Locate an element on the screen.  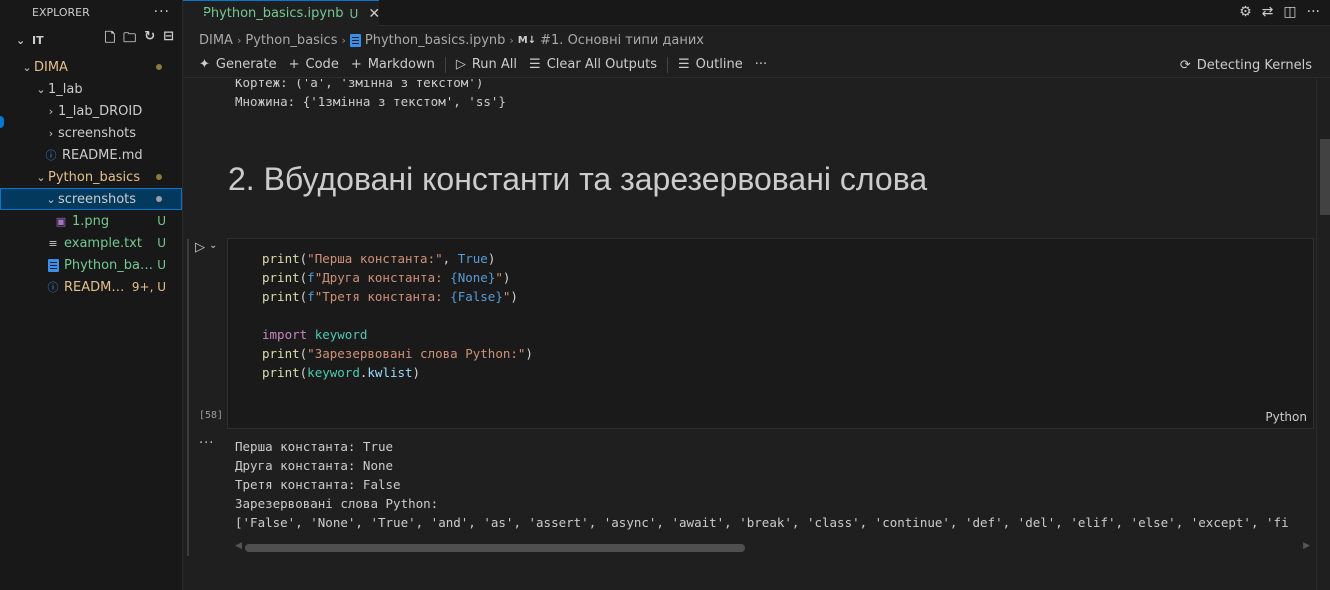
code-label: Code is located at coordinates (322, 64).